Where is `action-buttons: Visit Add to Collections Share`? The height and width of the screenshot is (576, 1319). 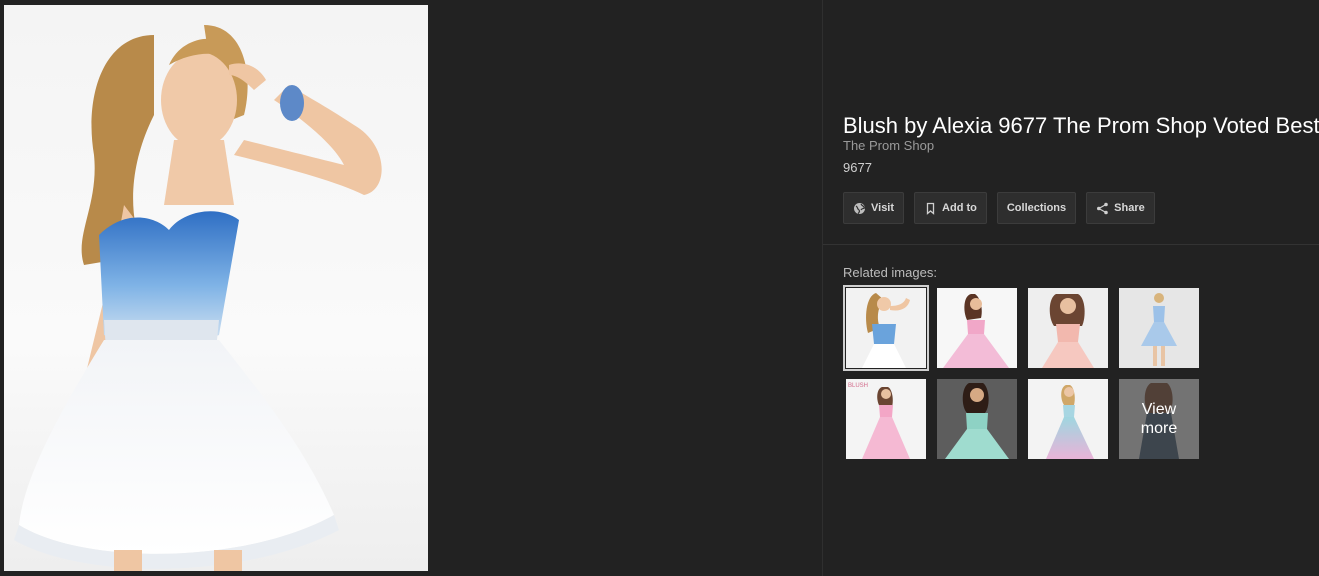
action-buttons: Visit Add to Collections Share is located at coordinates (999, 208).